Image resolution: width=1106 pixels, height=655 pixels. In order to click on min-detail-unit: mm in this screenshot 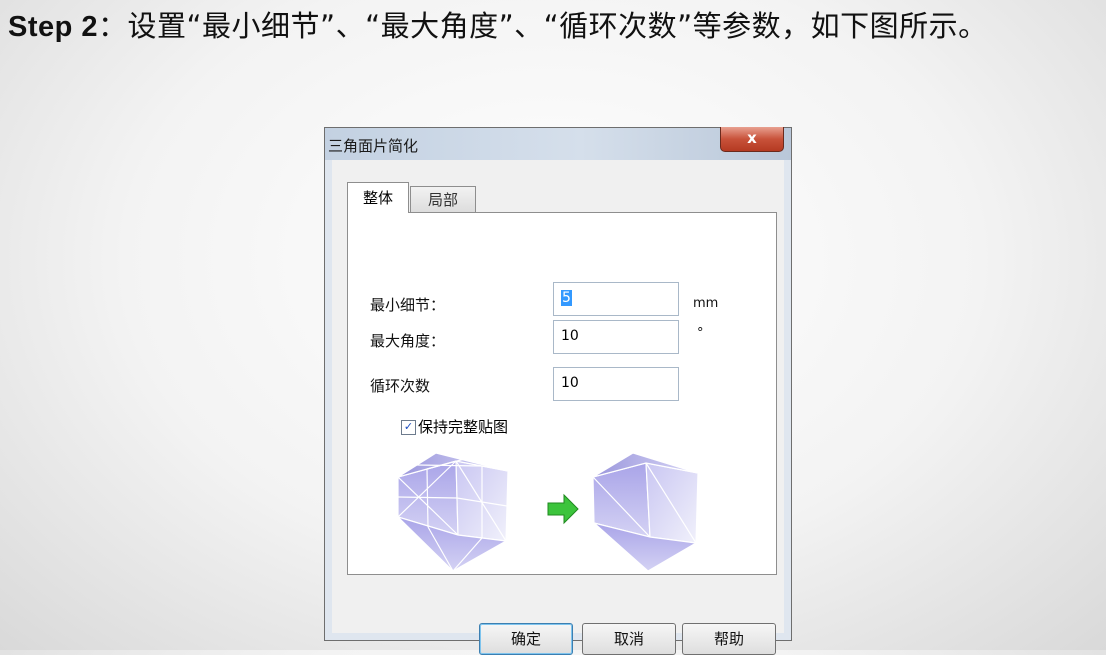, I will do `click(706, 303)`.